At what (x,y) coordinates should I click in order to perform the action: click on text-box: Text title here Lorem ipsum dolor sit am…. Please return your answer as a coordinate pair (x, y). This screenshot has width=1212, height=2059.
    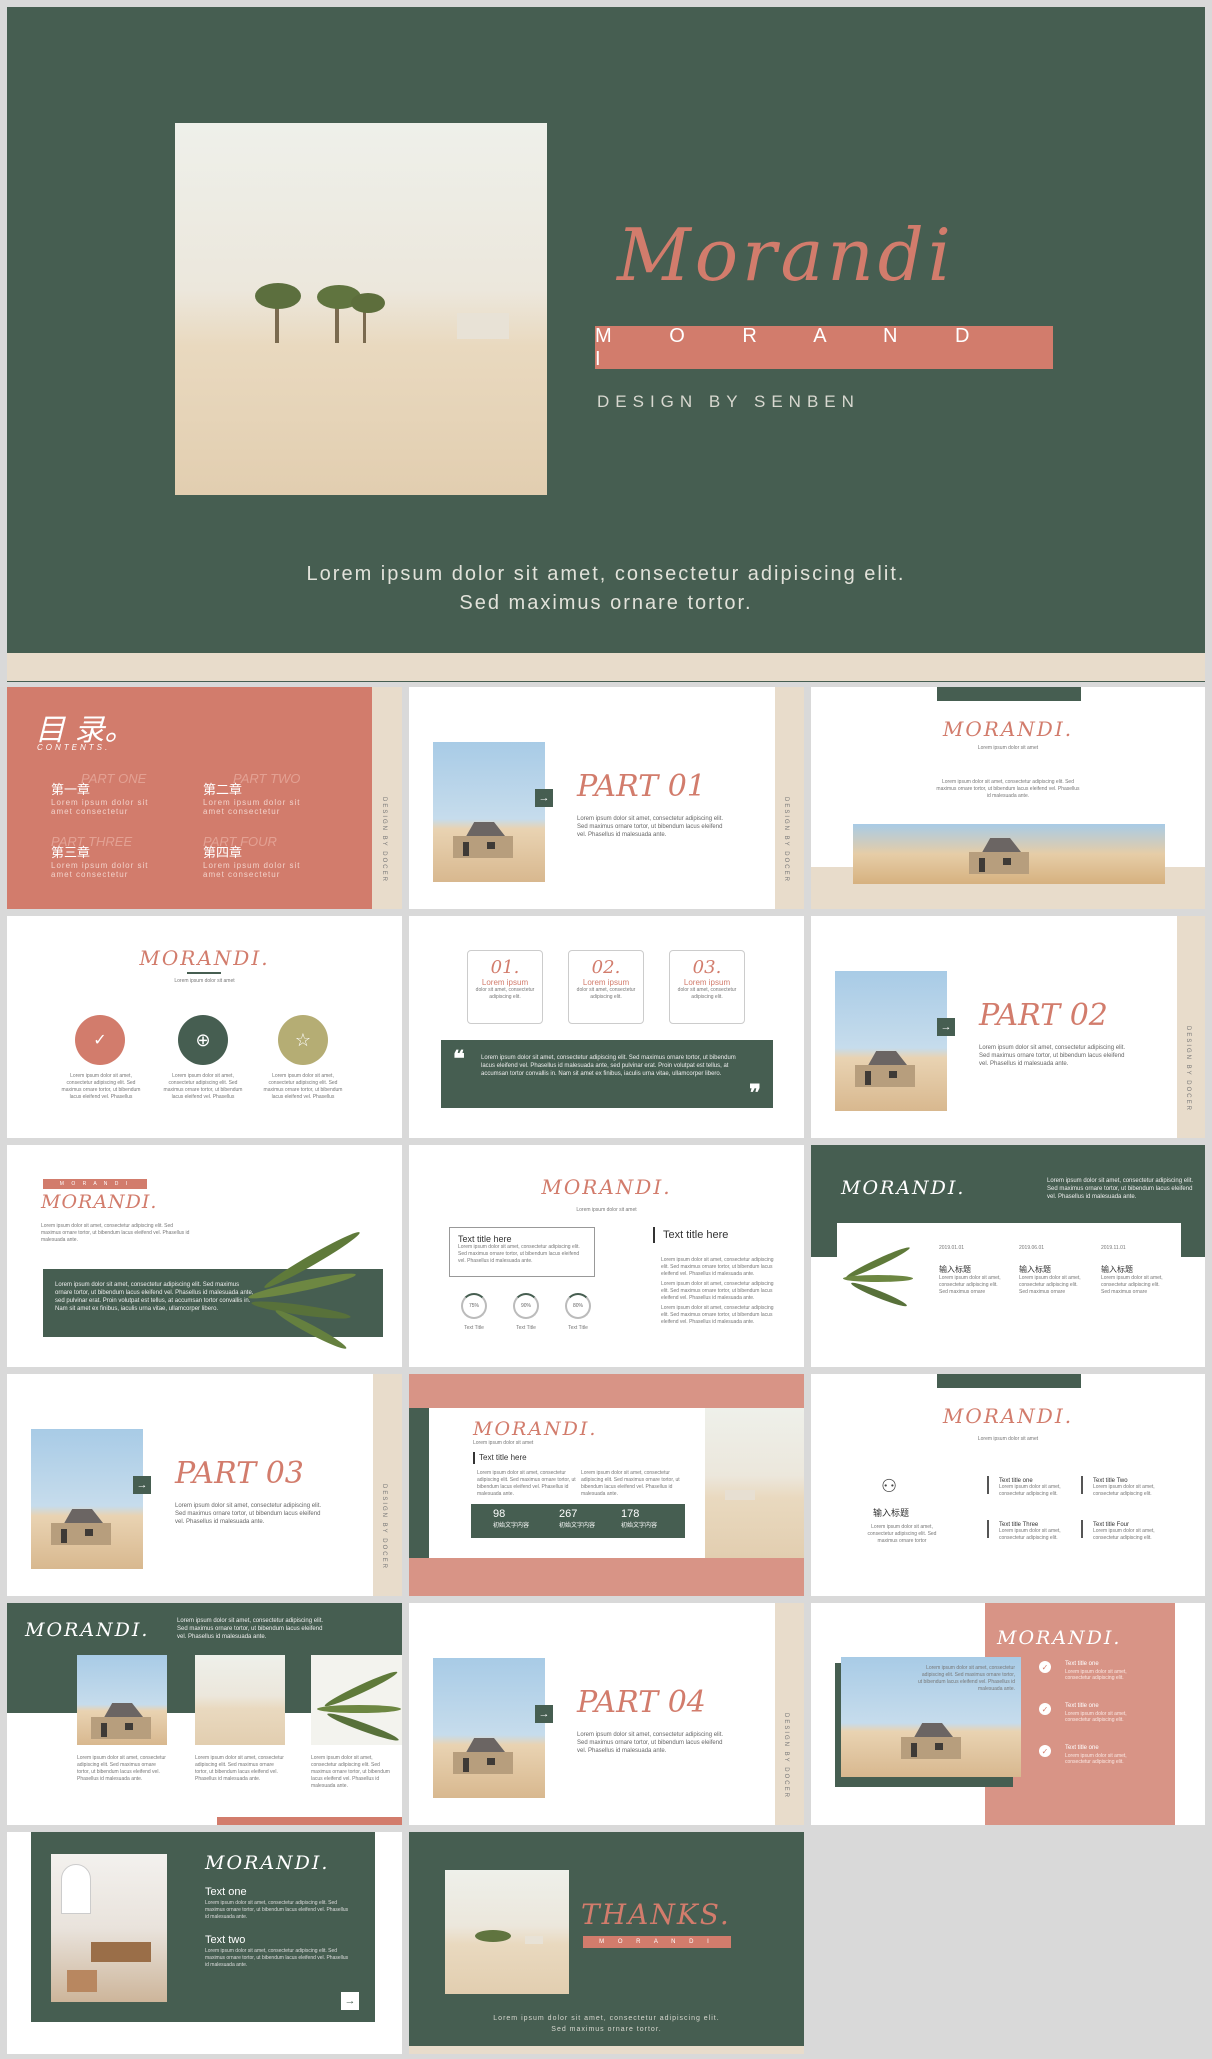
    Looking at the image, I should click on (522, 1252).